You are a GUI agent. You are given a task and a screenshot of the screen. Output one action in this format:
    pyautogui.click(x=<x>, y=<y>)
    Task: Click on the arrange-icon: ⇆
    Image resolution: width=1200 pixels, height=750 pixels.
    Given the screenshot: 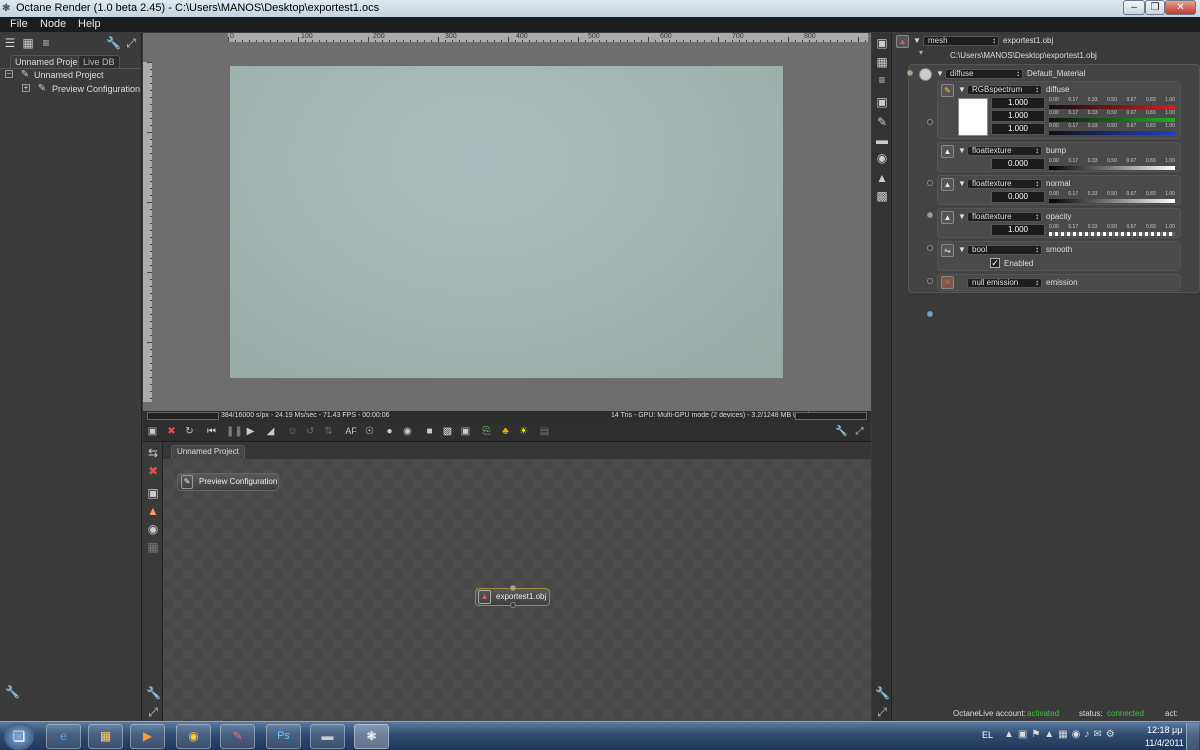 What is the action you would take?
    pyautogui.click(x=153, y=453)
    